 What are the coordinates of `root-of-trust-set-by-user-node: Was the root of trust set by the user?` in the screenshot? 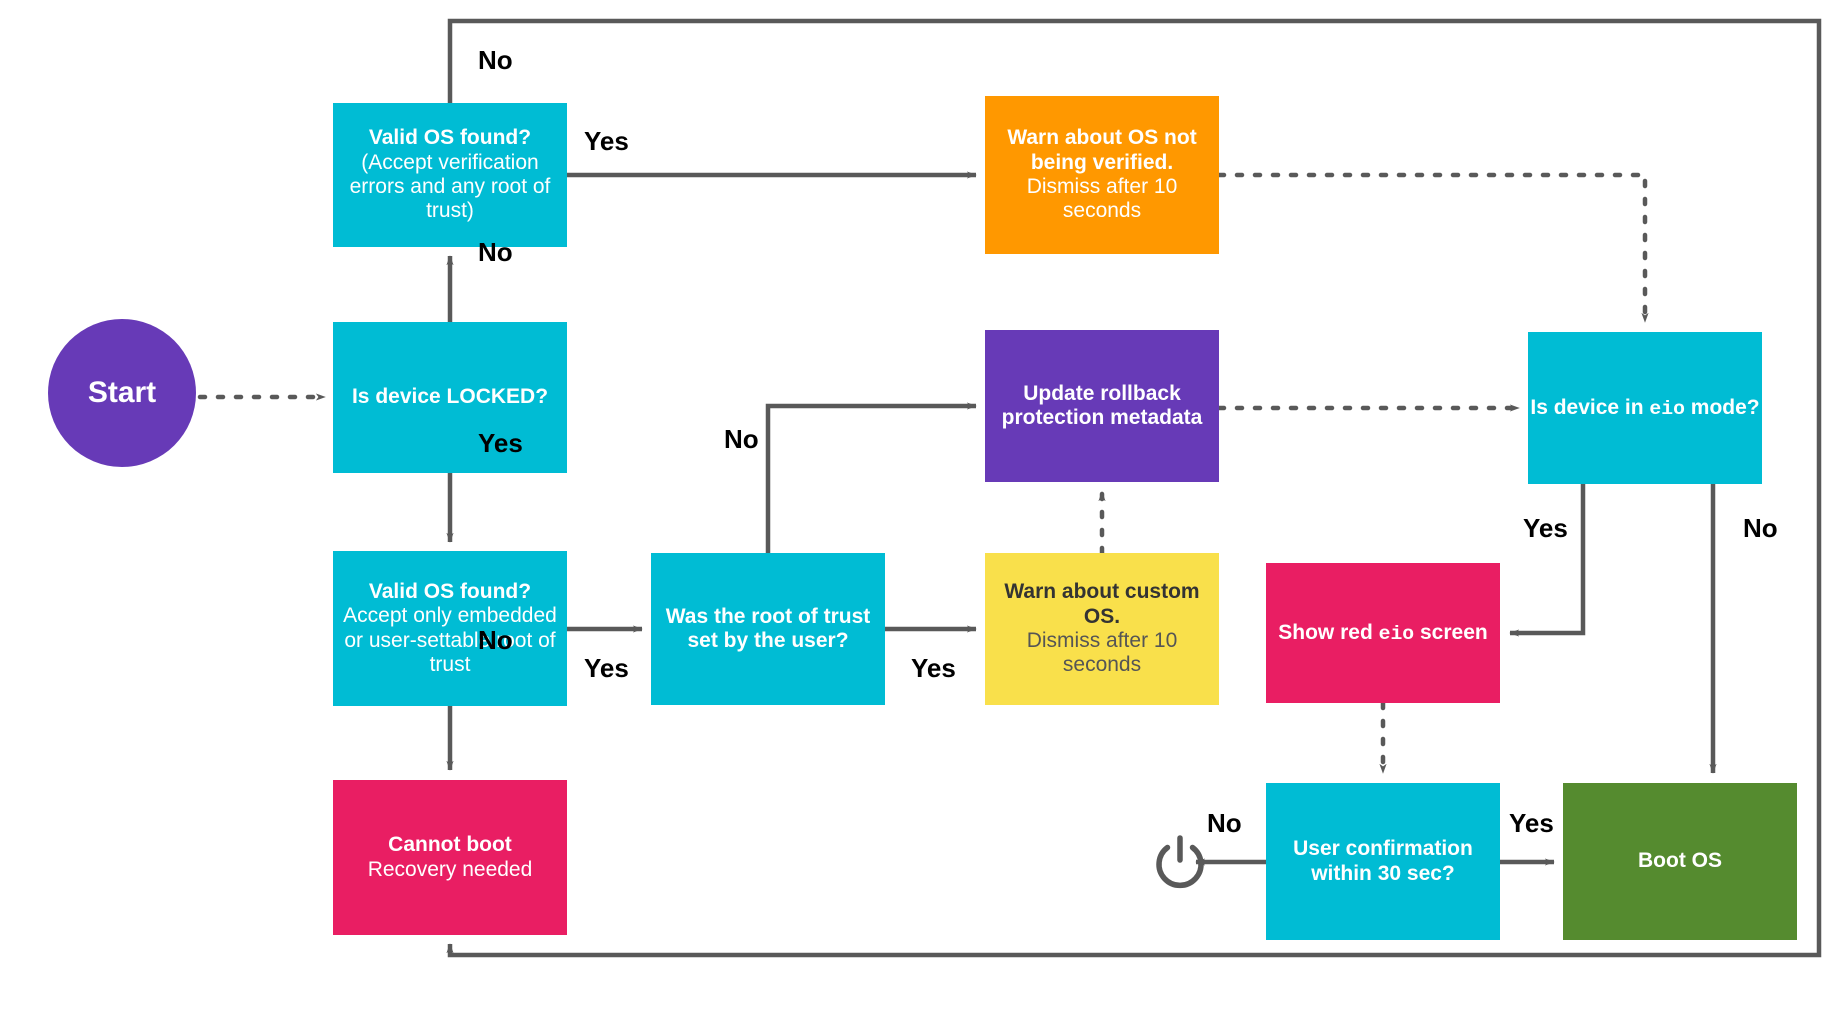 It's located at (768, 629).